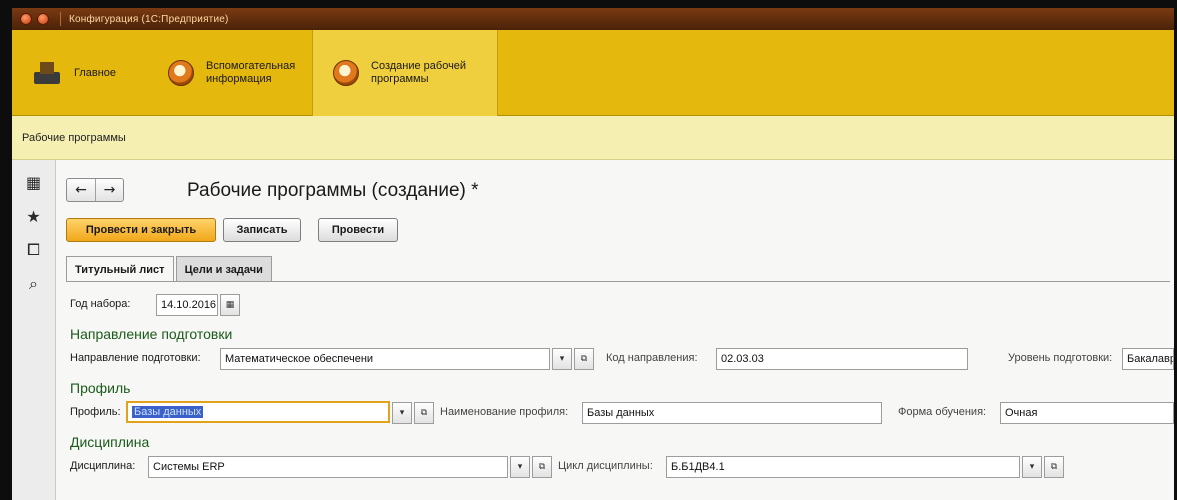 This screenshot has width=1177, height=500. Describe the element at coordinates (109, 190) in the screenshot. I see `forward-button: →` at that location.